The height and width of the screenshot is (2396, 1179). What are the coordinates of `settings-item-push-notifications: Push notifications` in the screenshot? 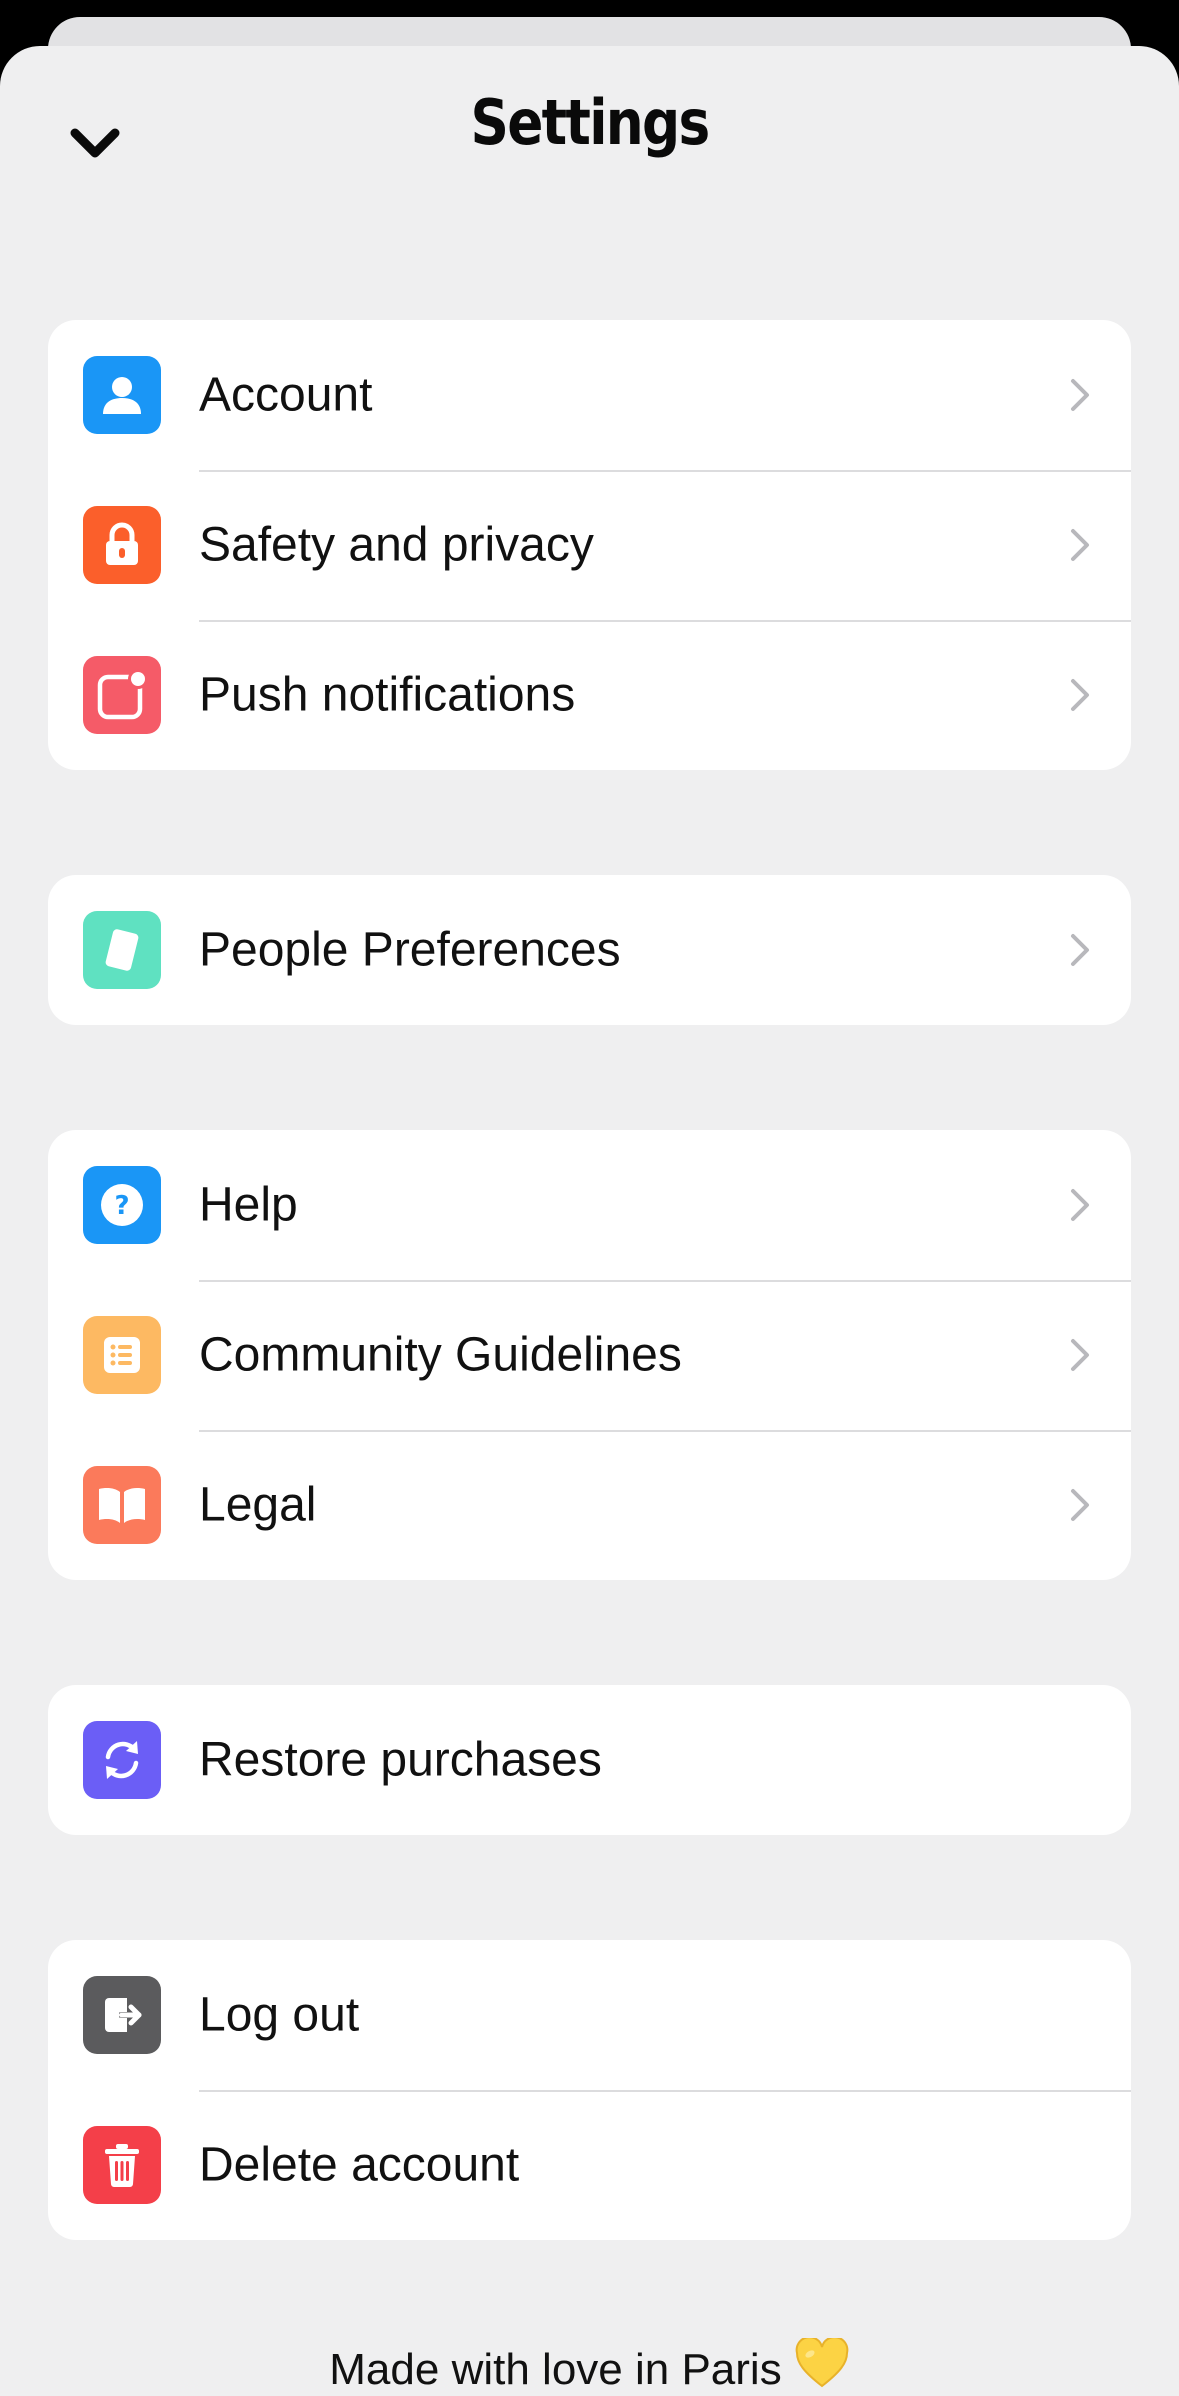 It's located at (589, 695).